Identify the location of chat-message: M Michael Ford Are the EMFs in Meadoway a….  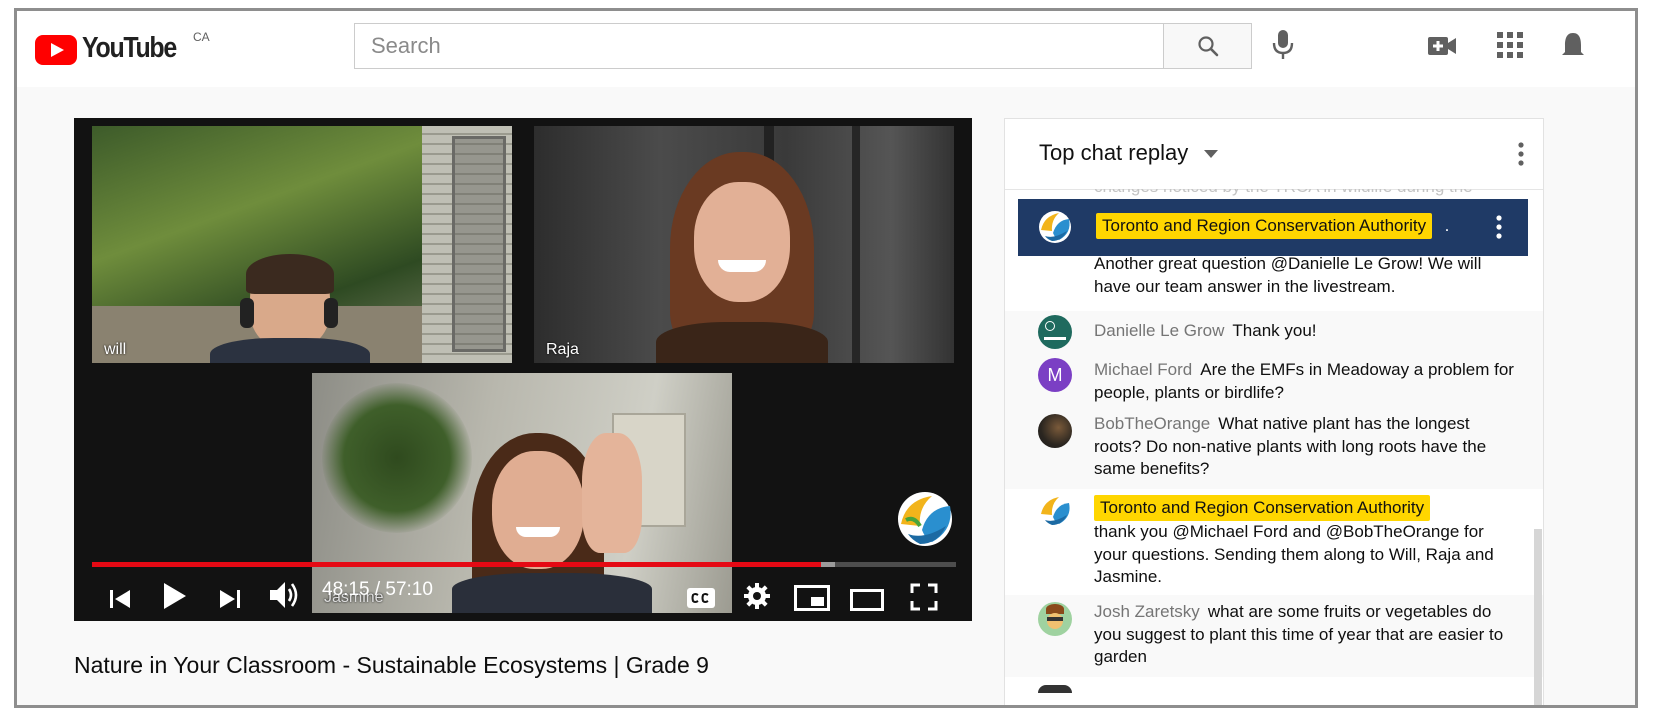
(1274, 380).